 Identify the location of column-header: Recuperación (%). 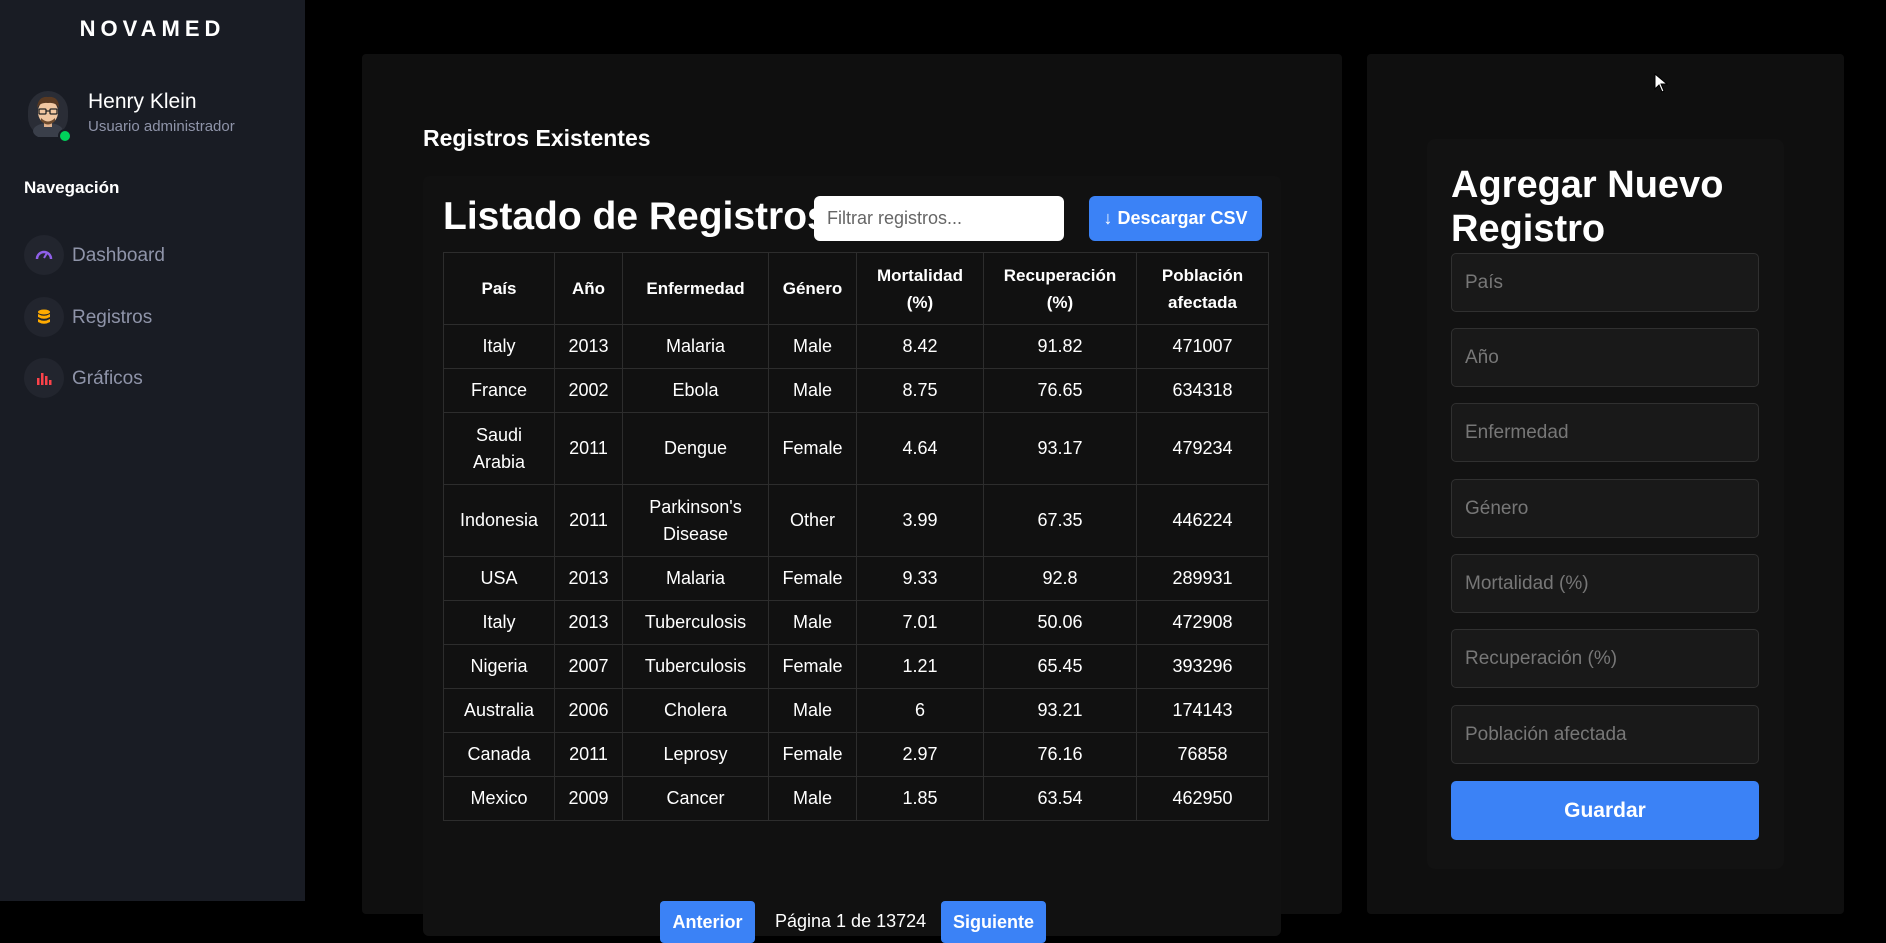
(1060, 288).